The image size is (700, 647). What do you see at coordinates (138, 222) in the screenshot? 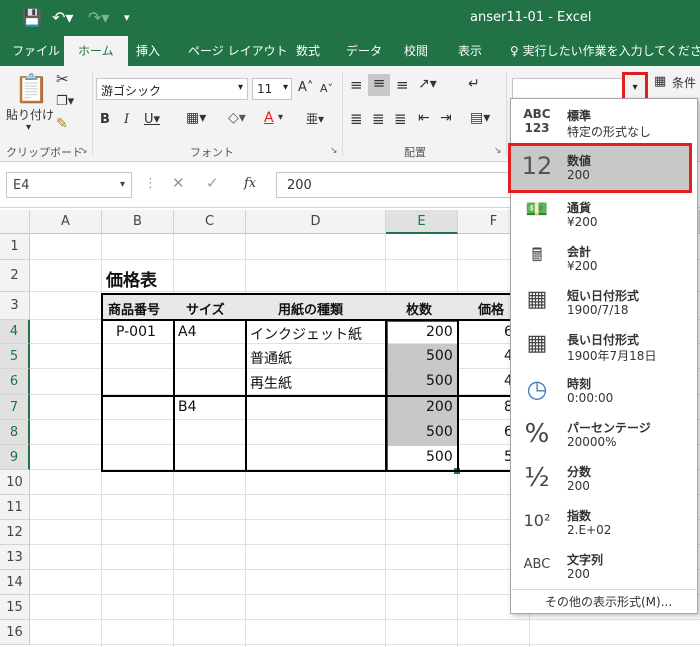
I see `column-header-b: B` at bounding box center [138, 222].